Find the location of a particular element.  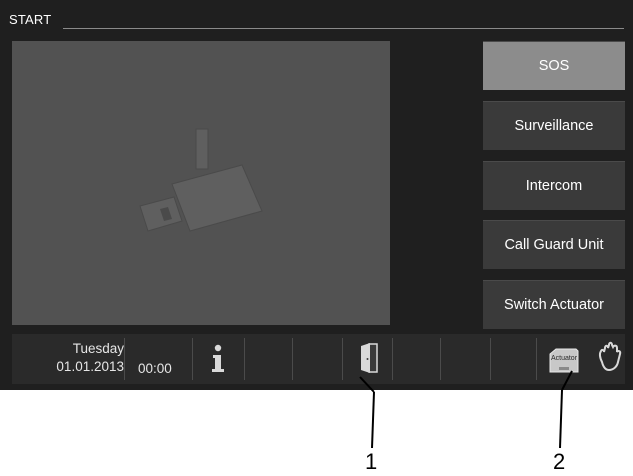

time-label: 00:00 is located at coordinates (155, 368).